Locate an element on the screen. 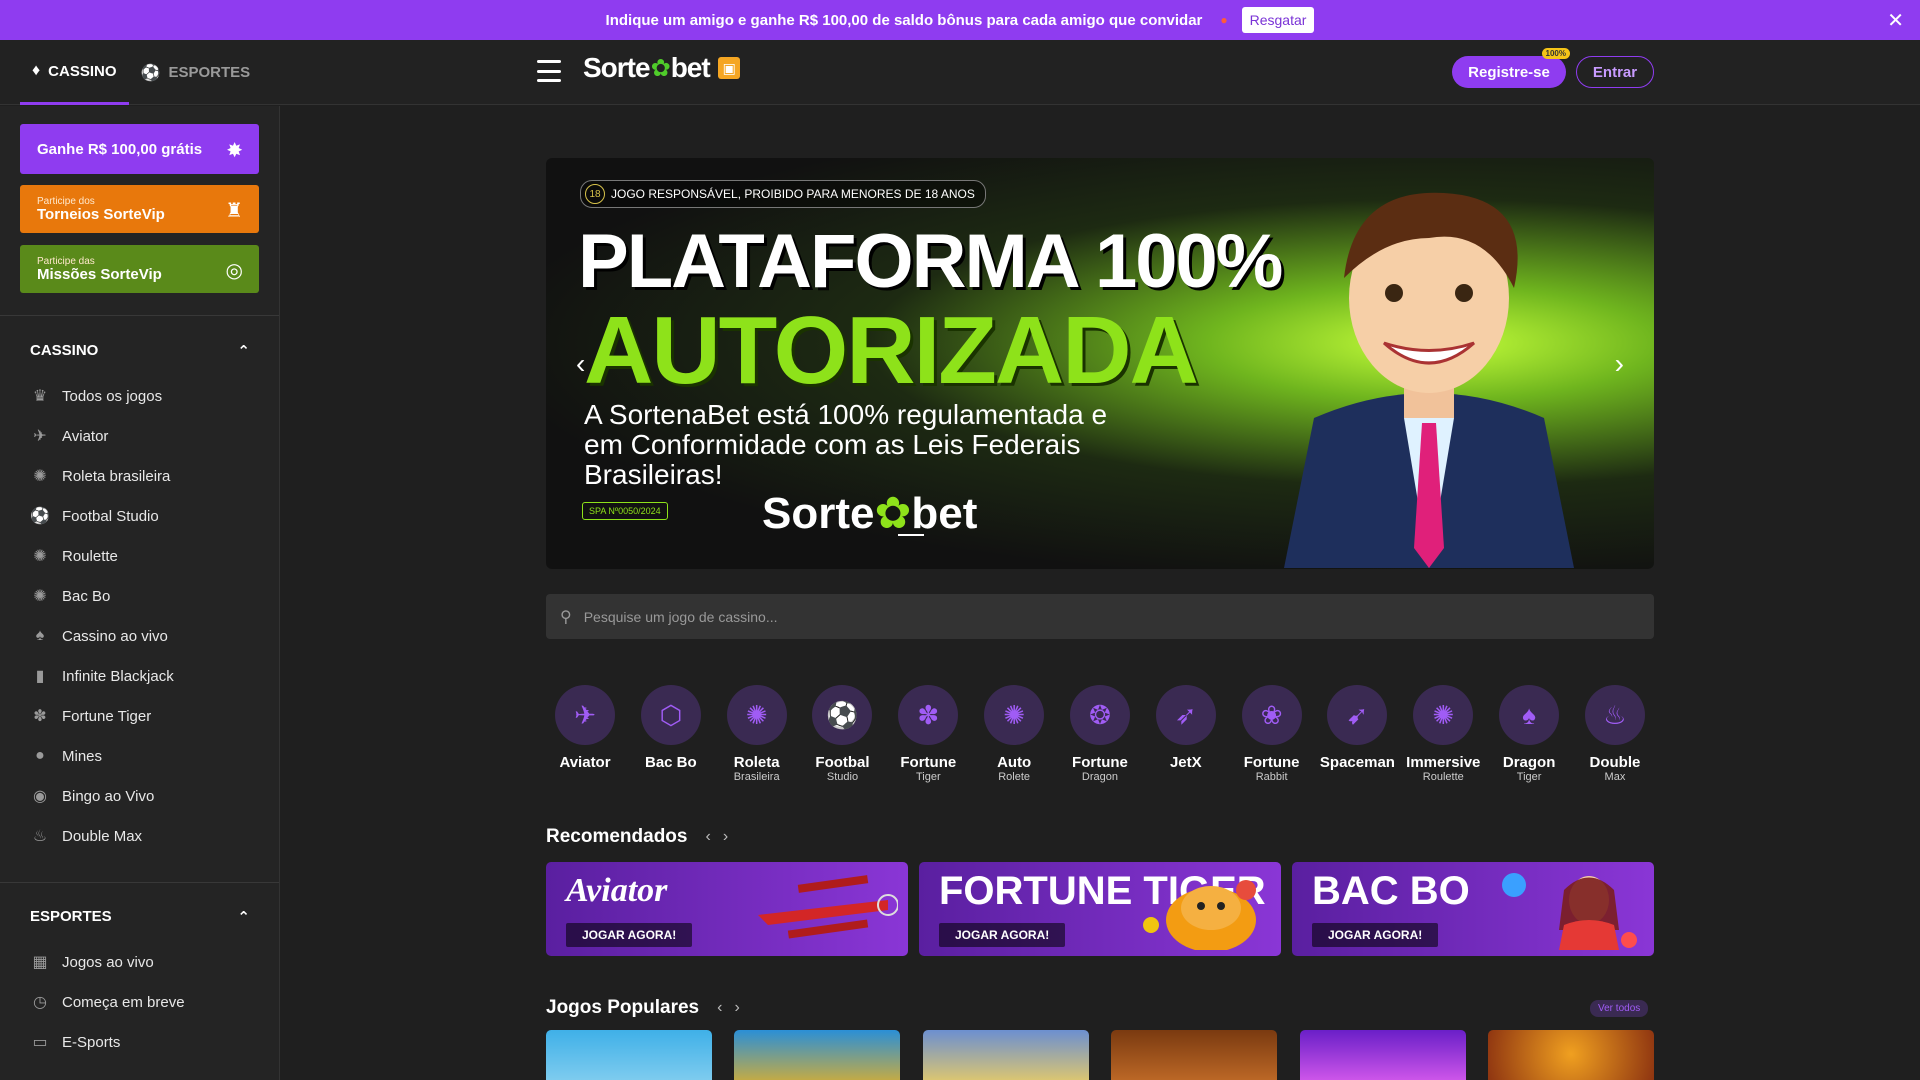 The image size is (1920, 1080). sparkle-icon: ✸ is located at coordinates (234, 151).